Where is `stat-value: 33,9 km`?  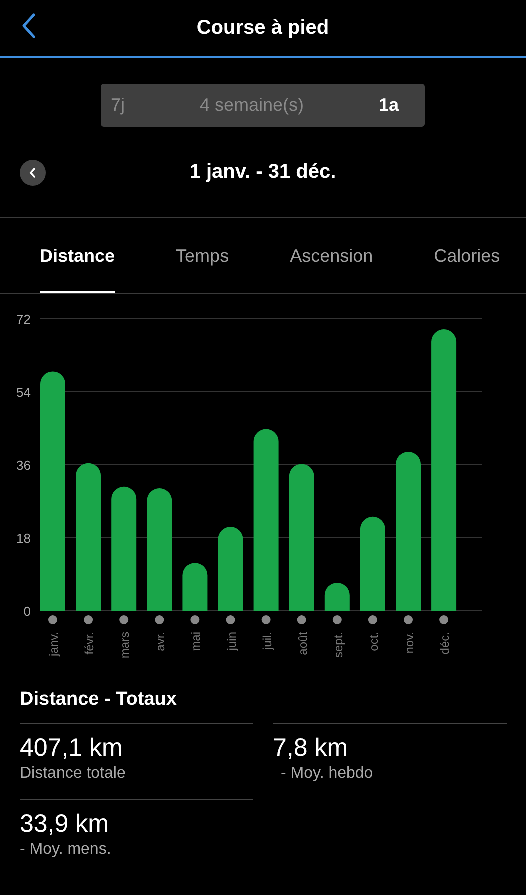 stat-value: 33,9 km is located at coordinates (65, 824).